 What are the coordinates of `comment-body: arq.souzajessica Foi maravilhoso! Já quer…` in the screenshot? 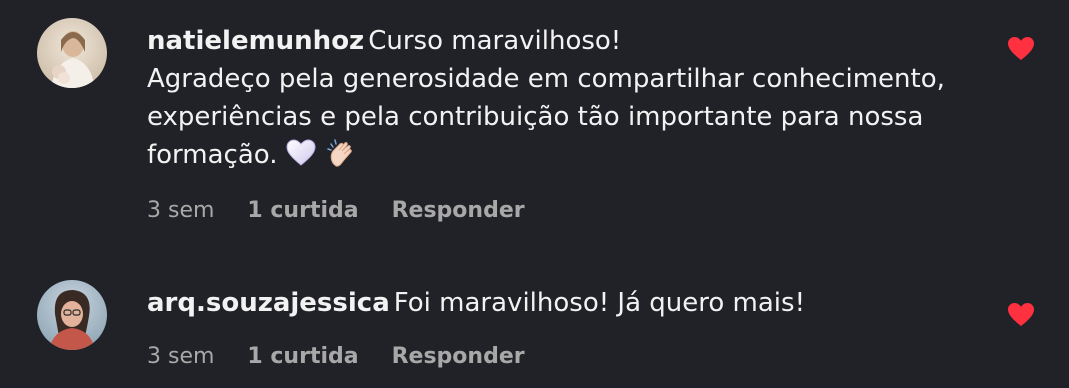 It's located at (568, 303).